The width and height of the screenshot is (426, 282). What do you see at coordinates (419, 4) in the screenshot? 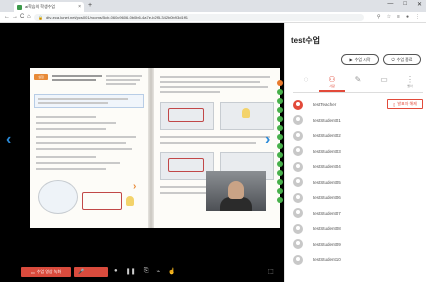
I see `close-window-button: ✕` at bounding box center [419, 4].